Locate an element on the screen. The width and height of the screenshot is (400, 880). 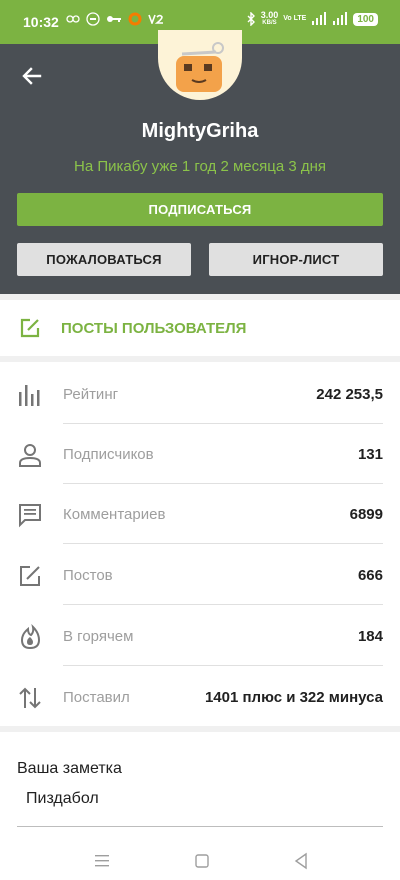
volte-label: Vo LTE is located at coordinates (295, 18).